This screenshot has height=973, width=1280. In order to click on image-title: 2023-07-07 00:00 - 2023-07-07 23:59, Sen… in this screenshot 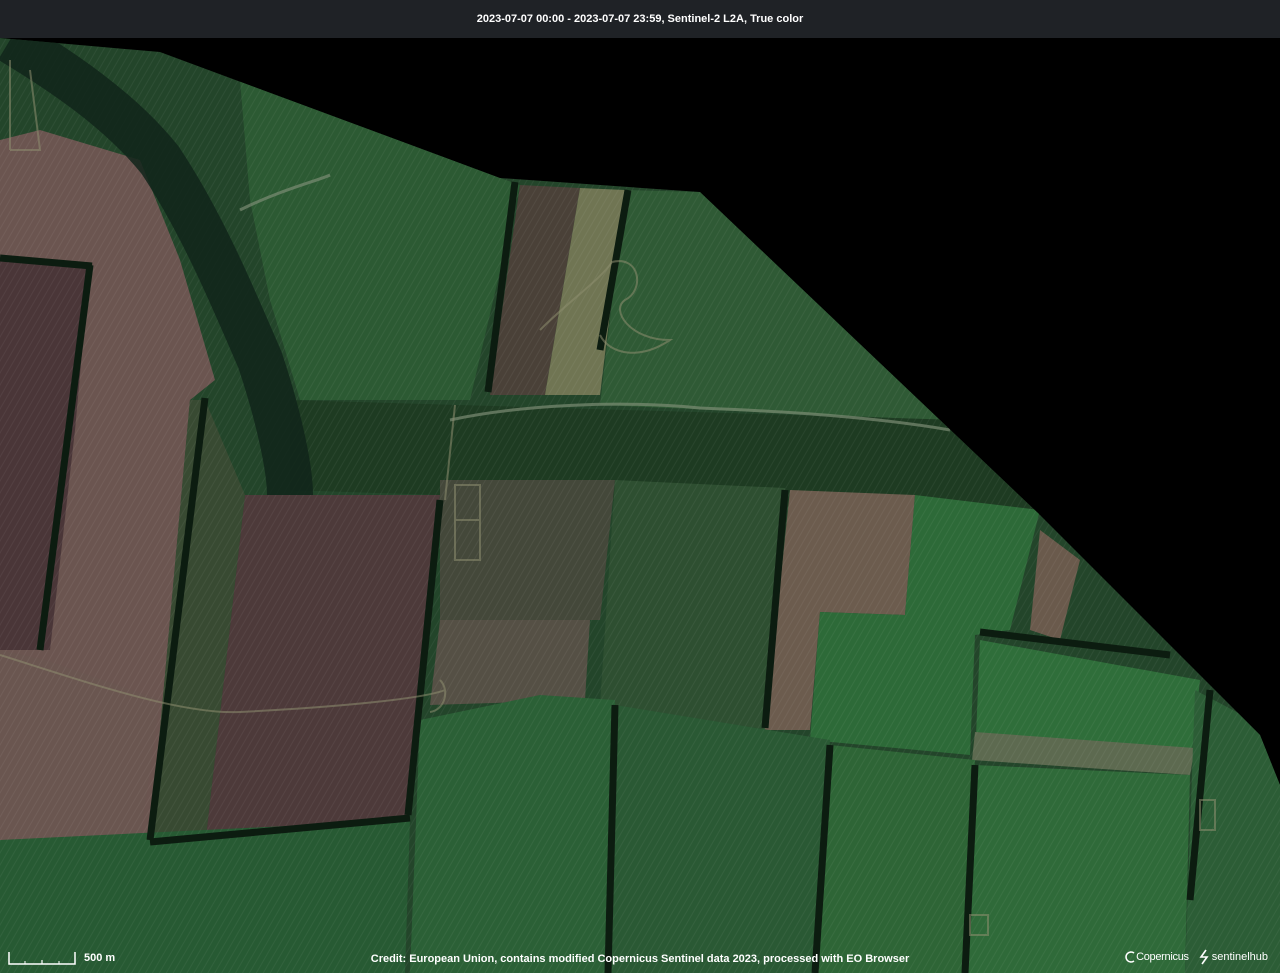, I will do `click(640, 19)`.